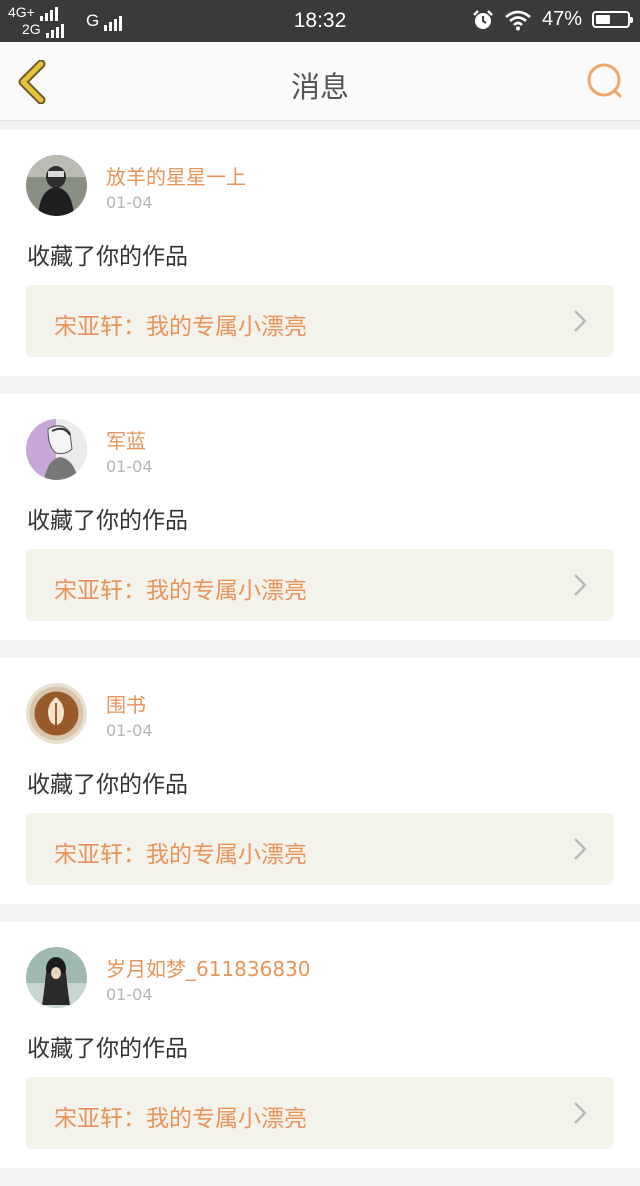 Image resolution: width=640 pixels, height=1186 pixels. What do you see at coordinates (176, 175) in the screenshot?
I see `username: 放羊的星星一上` at bounding box center [176, 175].